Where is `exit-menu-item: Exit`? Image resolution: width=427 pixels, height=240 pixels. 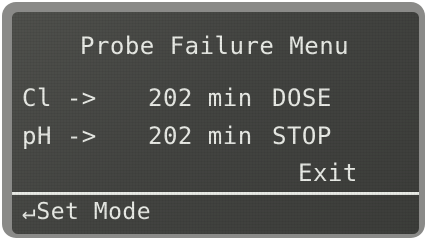
exit-menu-item: Exit is located at coordinates (328, 173).